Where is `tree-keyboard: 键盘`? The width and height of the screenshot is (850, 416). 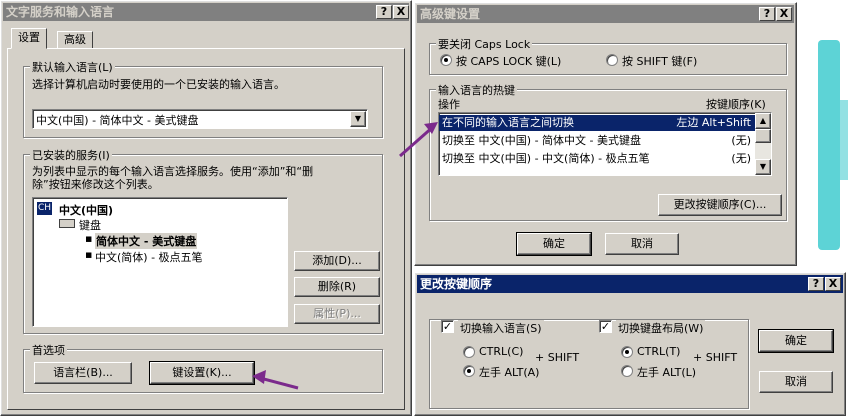
tree-keyboard: 键盘 is located at coordinates (90, 225).